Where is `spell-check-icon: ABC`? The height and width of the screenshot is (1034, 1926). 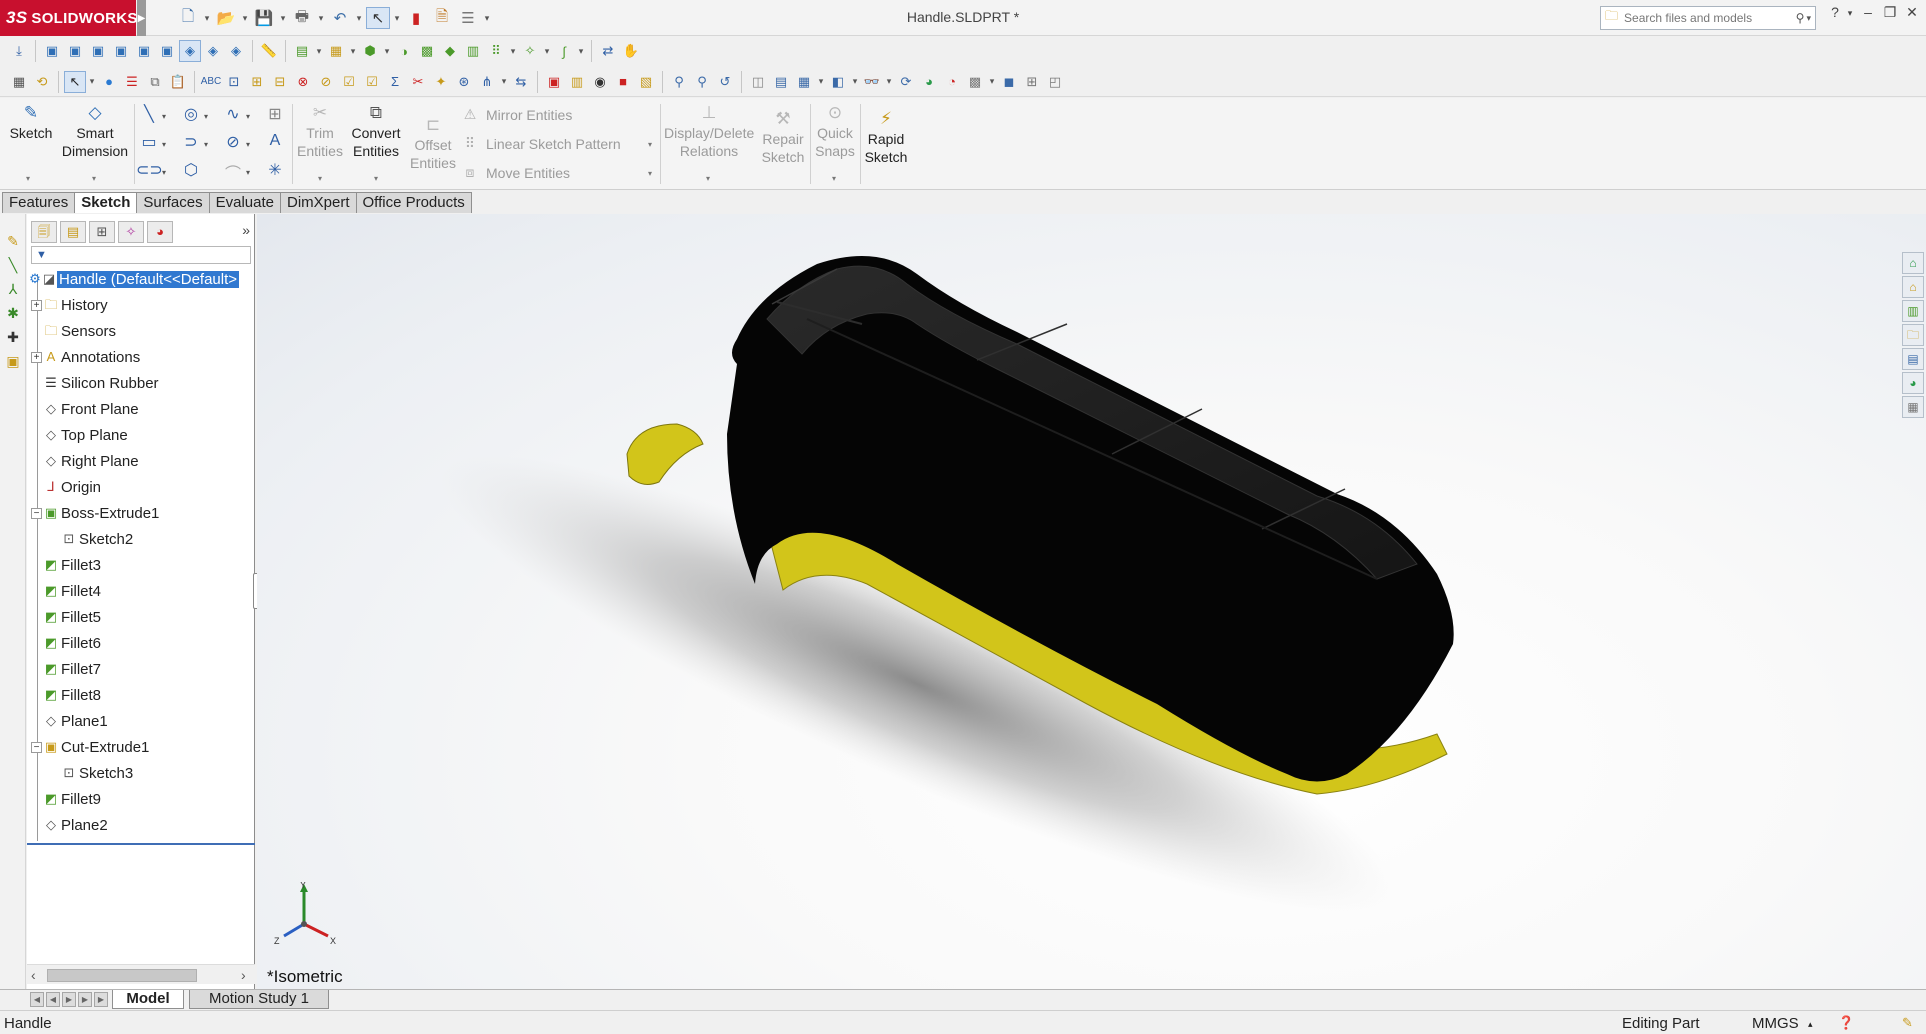
spell-check-icon: ABC is located at coordinates (211, 82).